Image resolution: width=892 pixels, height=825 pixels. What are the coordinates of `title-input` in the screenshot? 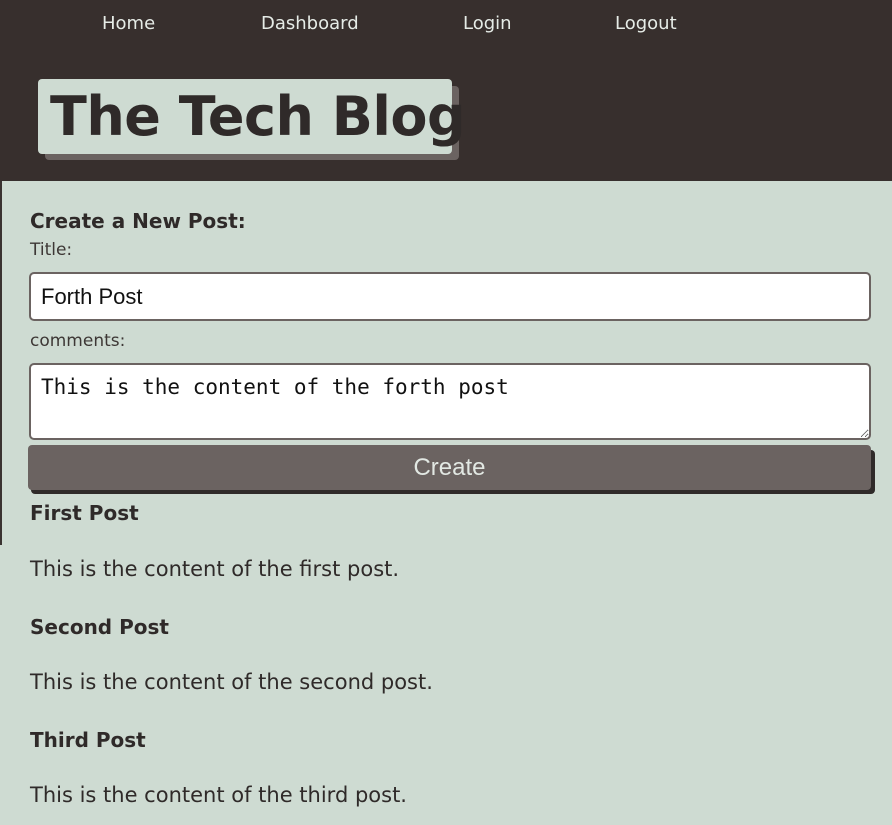 It's located at (450, 296).